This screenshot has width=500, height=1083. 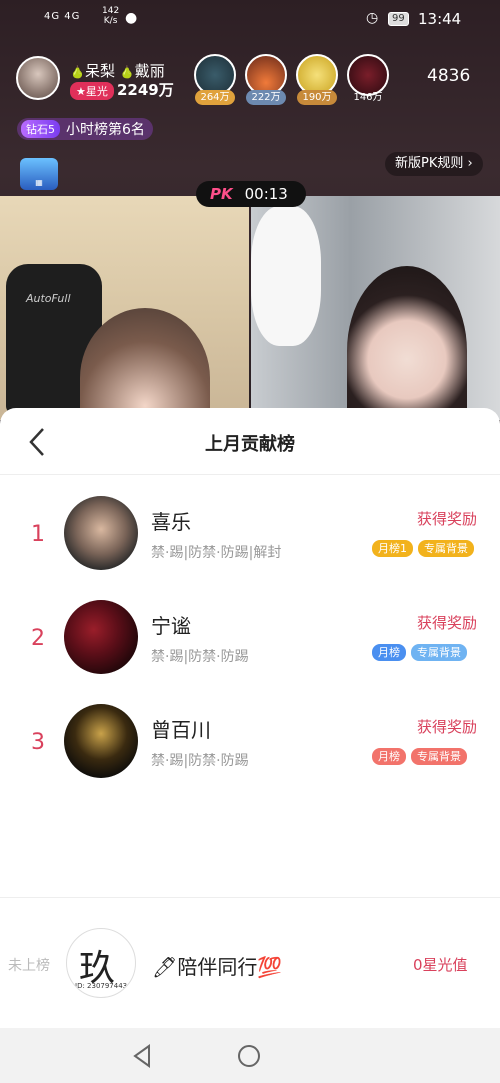 What do you see at coordinates (38, 742) in the screenshot?
I see `rank-number: 3` at bounding box center [38, 742].